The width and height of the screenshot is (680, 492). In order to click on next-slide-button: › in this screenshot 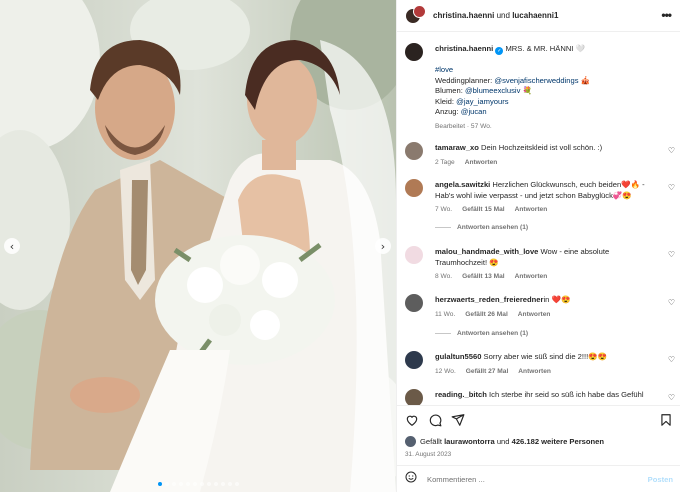, I will do `click(383, 246)`.